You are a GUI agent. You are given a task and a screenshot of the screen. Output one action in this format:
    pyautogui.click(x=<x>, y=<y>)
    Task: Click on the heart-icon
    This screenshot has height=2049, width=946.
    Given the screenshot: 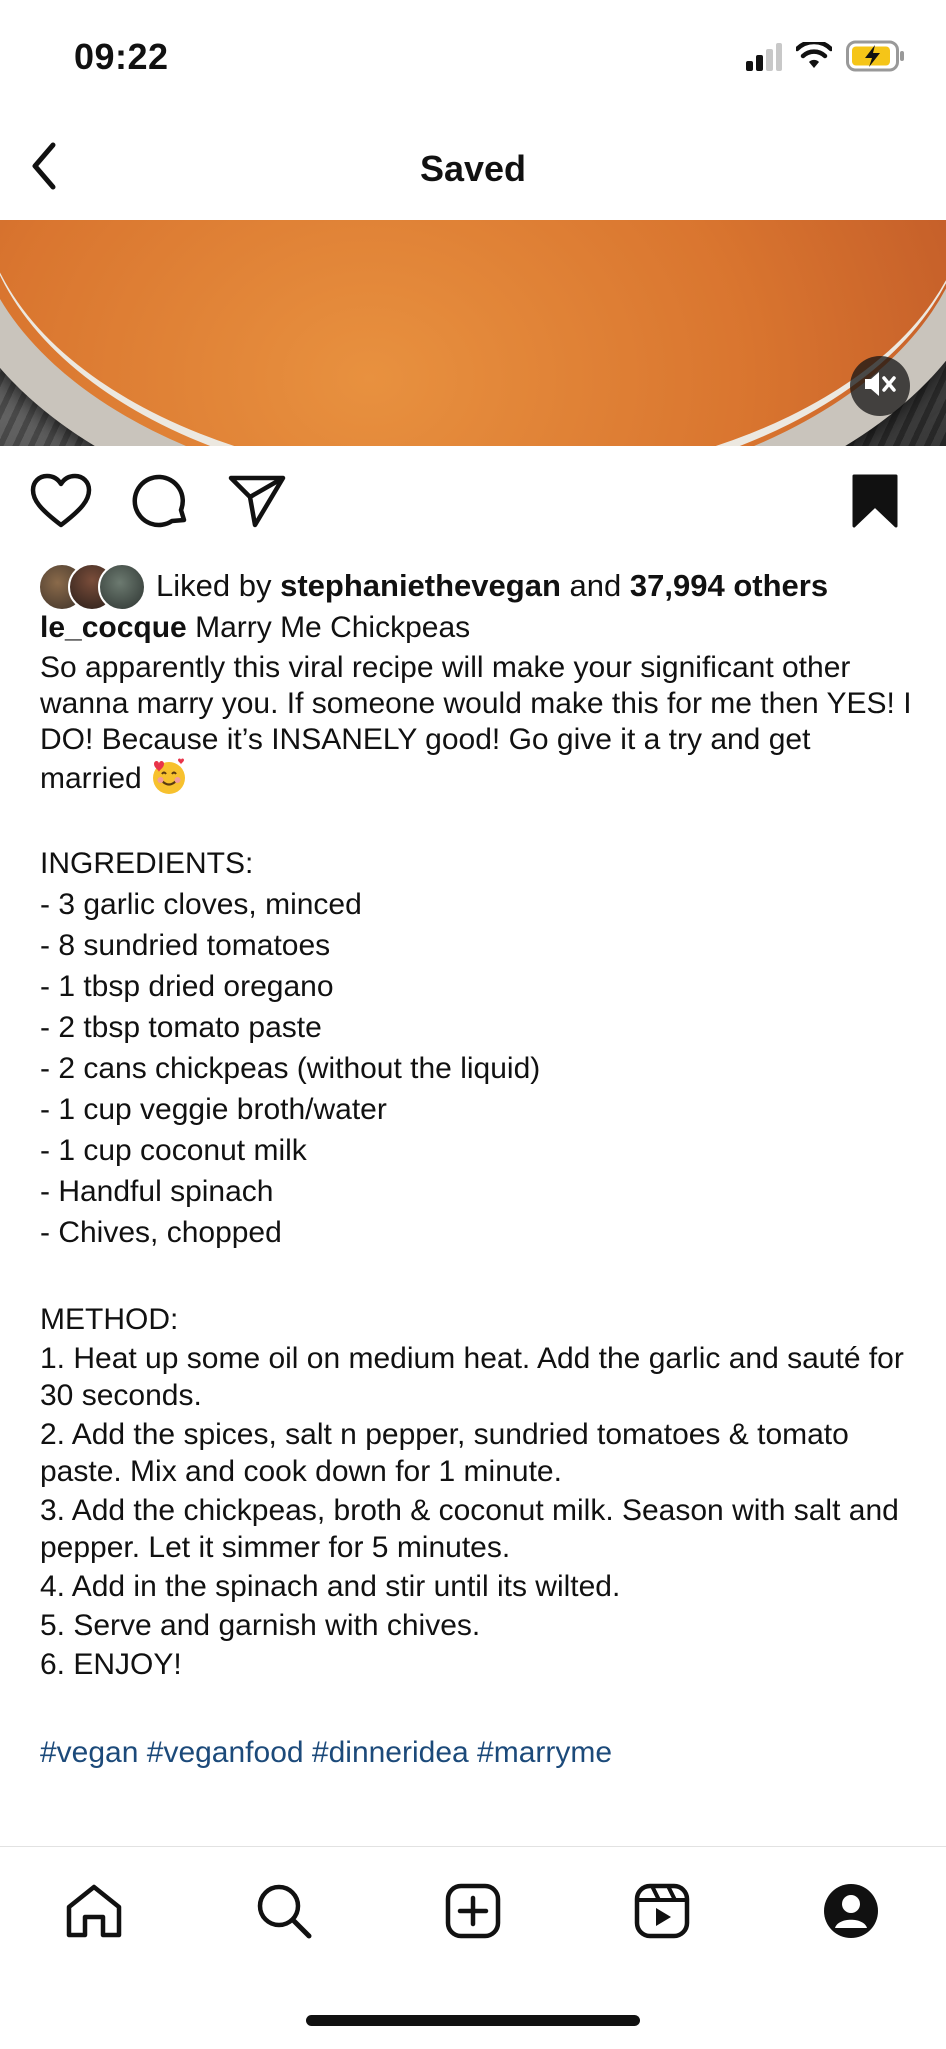 What is the action you would take?
    pyautogui.click(x=61, y=503)
    